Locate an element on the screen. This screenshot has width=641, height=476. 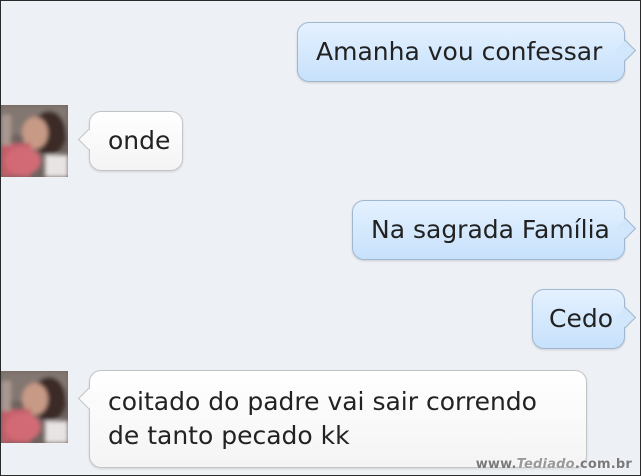
message-bubble-sent: Cedo is located at coordinates (578, 319).